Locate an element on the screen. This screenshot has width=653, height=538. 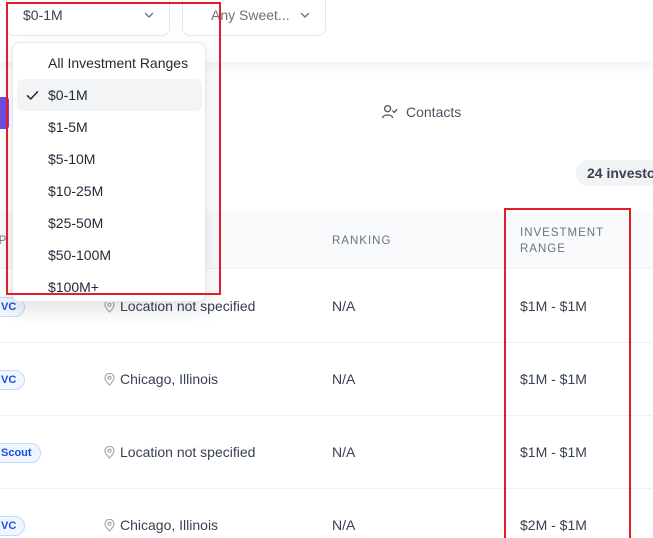
table-row: VC Chicago, Illinois N/A $1M - $1M is located at coordinates (326, 379).